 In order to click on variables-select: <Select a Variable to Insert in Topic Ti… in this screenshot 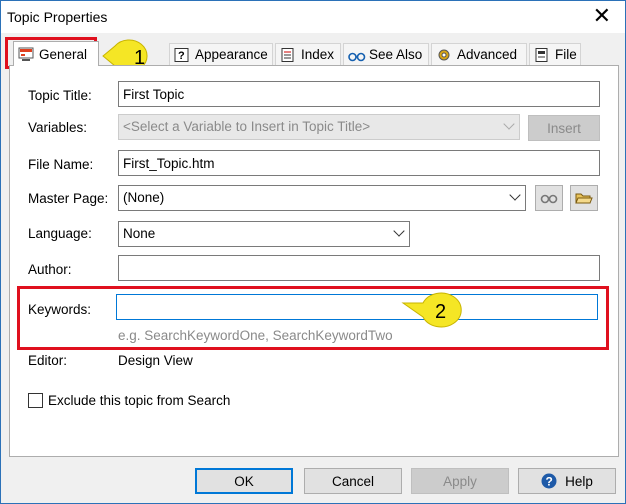, I will do `click(319, 127)`.